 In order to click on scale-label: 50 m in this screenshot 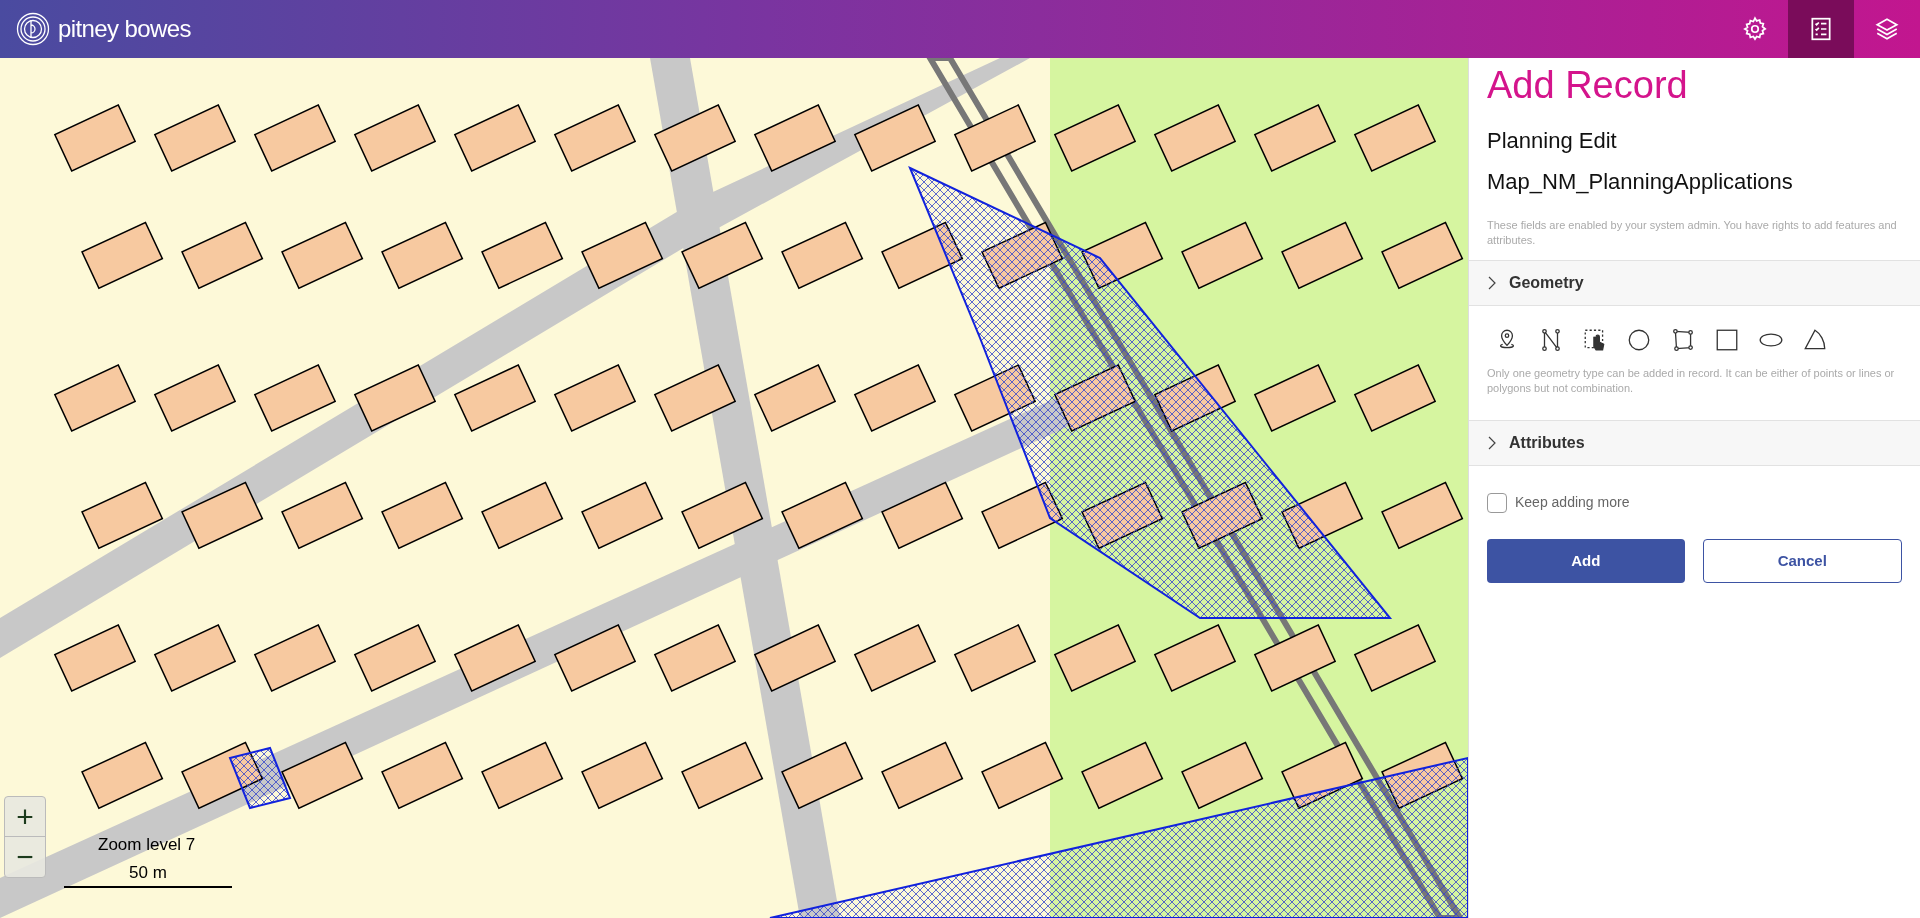, I will do `click(148, 873)`.